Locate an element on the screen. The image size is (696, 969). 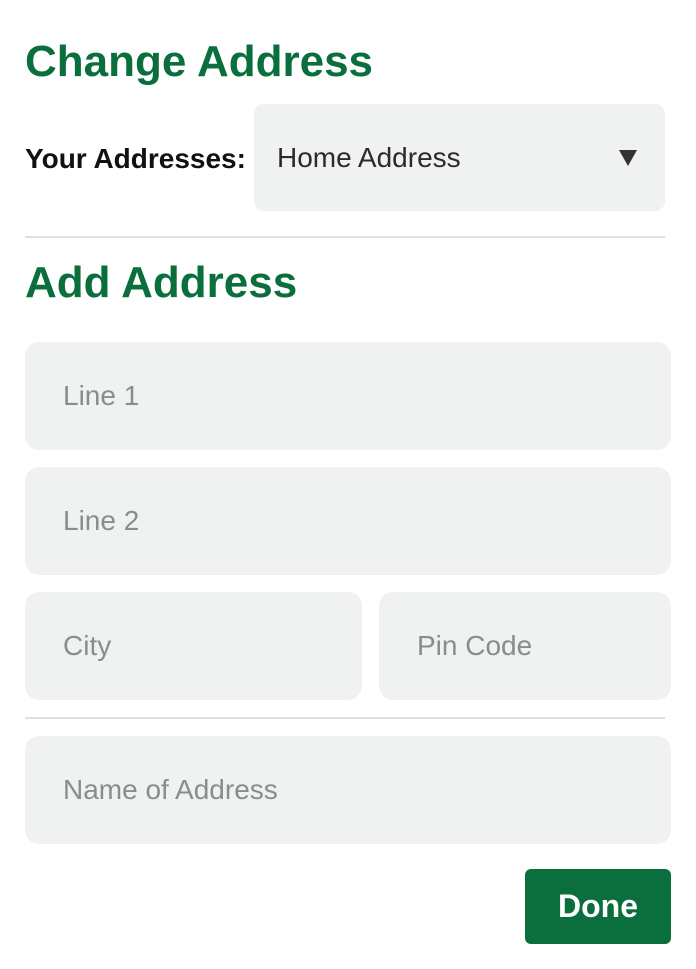
address-name-input is located at coordinates (348, 790).